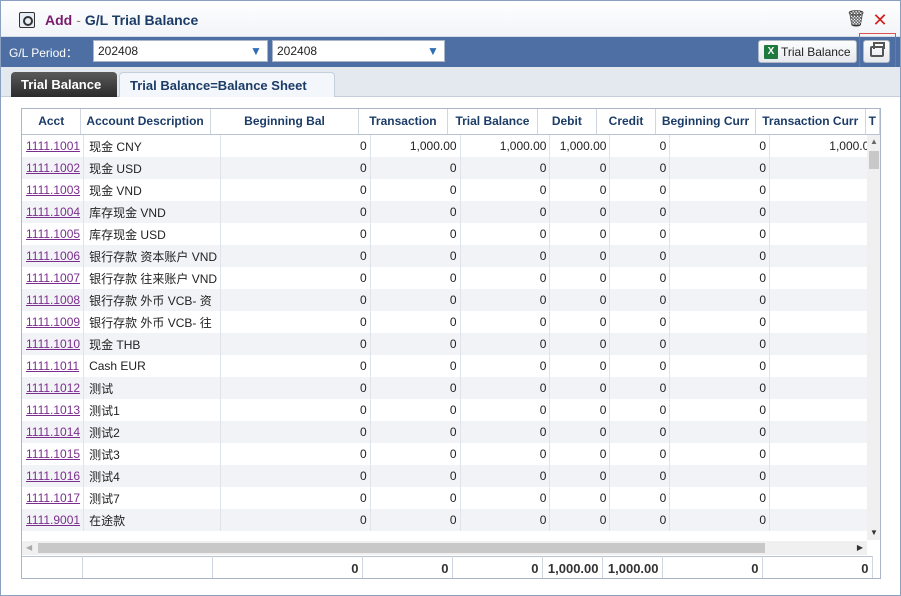 Image resolution: width=901 pixels, height=596 pixels. What do you see at coordinates (626, 122) in the screenshot?
I see `column-header-credit: Credit` at bounding box center [626, 122].